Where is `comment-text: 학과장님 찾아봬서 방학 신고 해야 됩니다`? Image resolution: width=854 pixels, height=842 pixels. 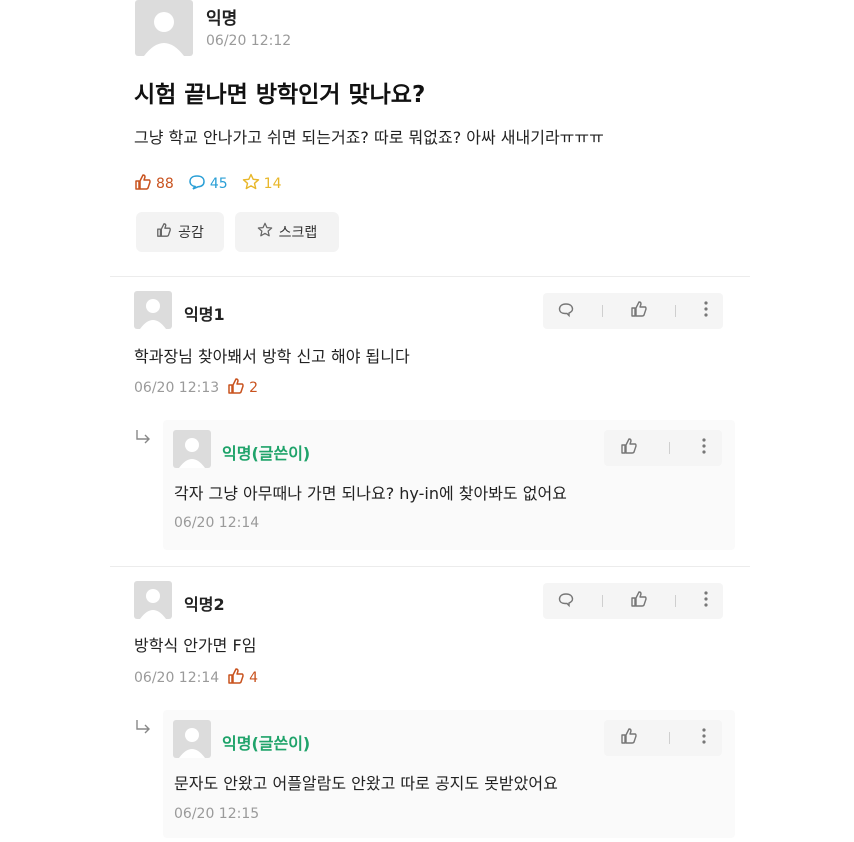 comment-text: 학과장님 찾아봬서 방학 신고 해야 됩니다 is located at coordinates (272, 356).